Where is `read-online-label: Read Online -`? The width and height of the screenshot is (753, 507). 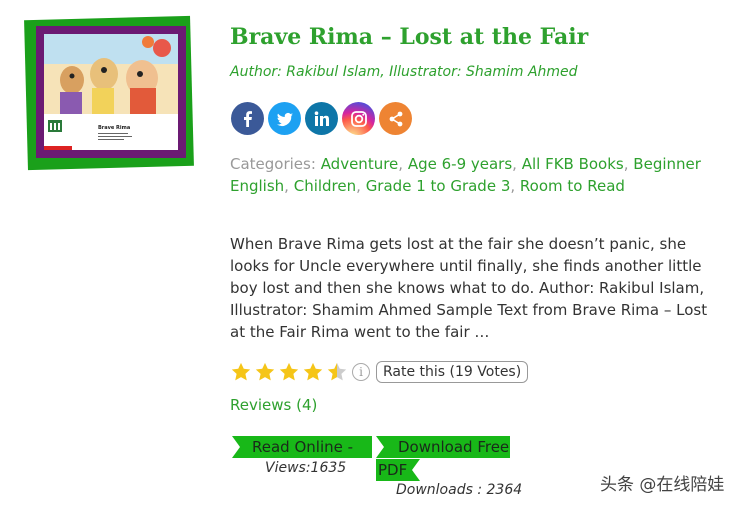
read-online-label: Read Online - is located at coordinates (303, 447).